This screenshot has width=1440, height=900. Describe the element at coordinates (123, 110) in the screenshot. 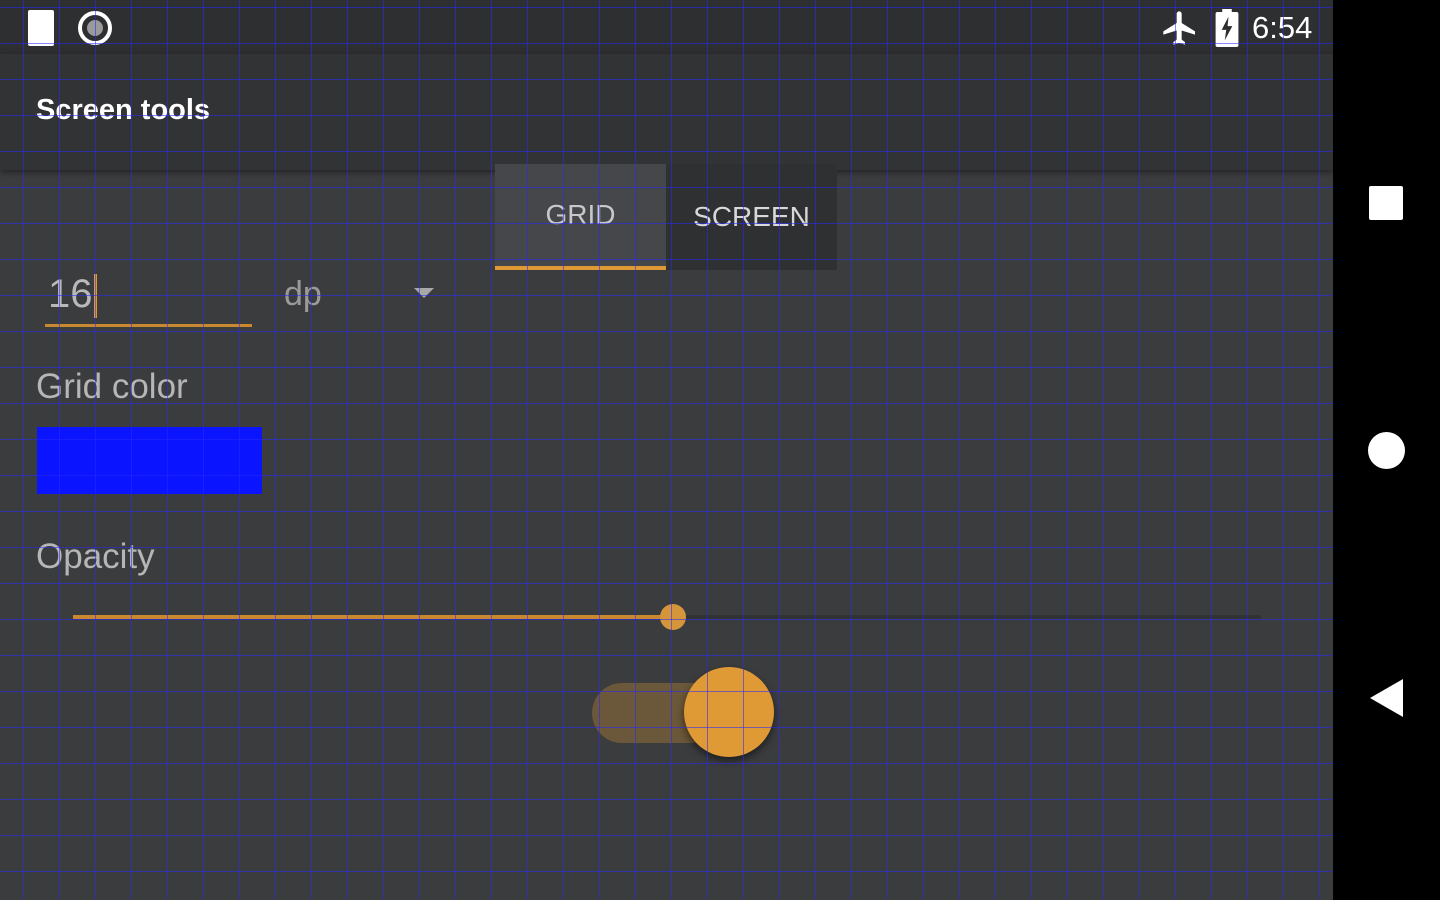

I see `app-title: Screen tools` at that location.